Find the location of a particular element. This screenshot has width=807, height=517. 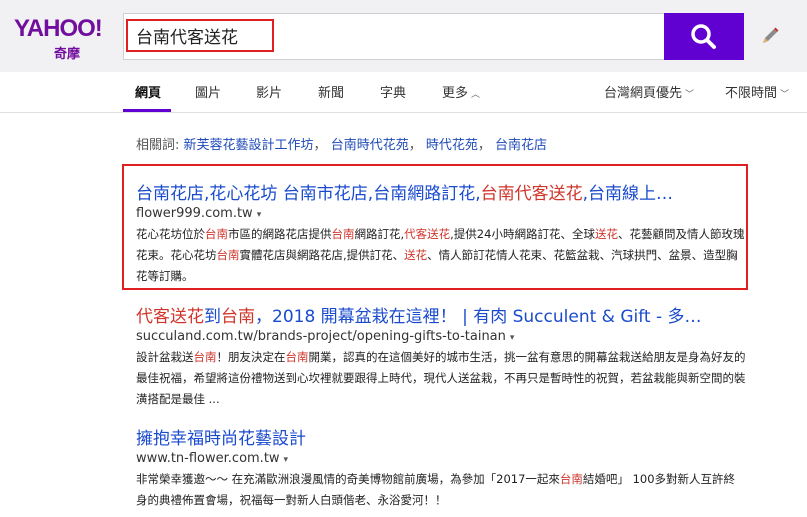

result-title-segment: 台南代客送花 is located at coordinates (531, 194).